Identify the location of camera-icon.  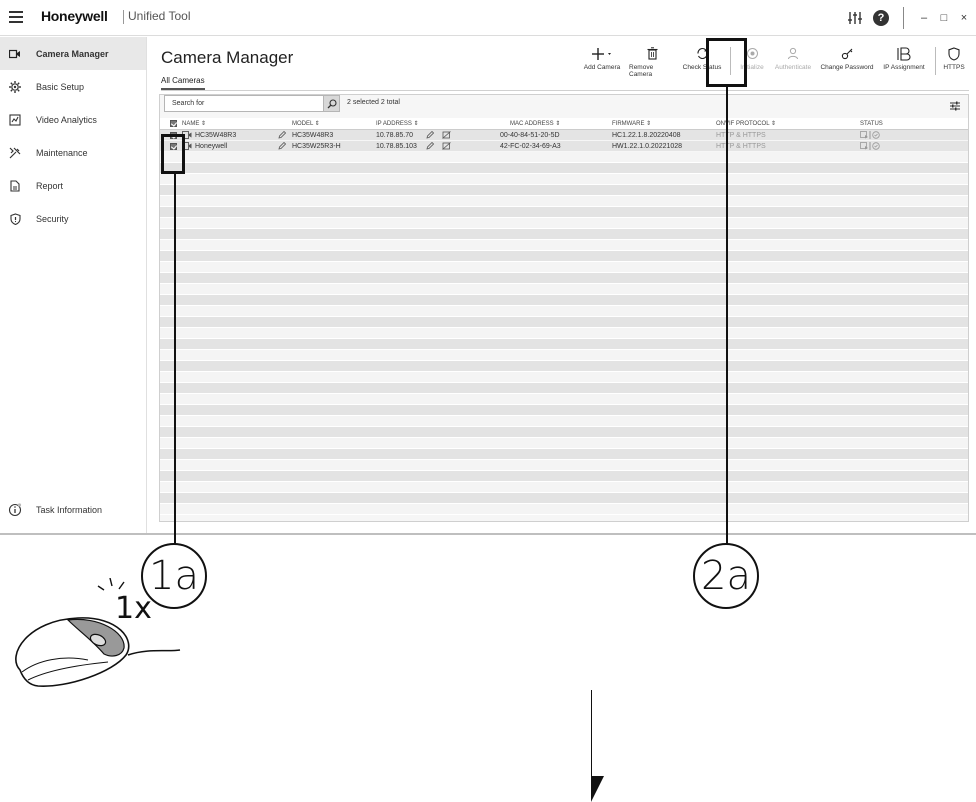
(15, 54).